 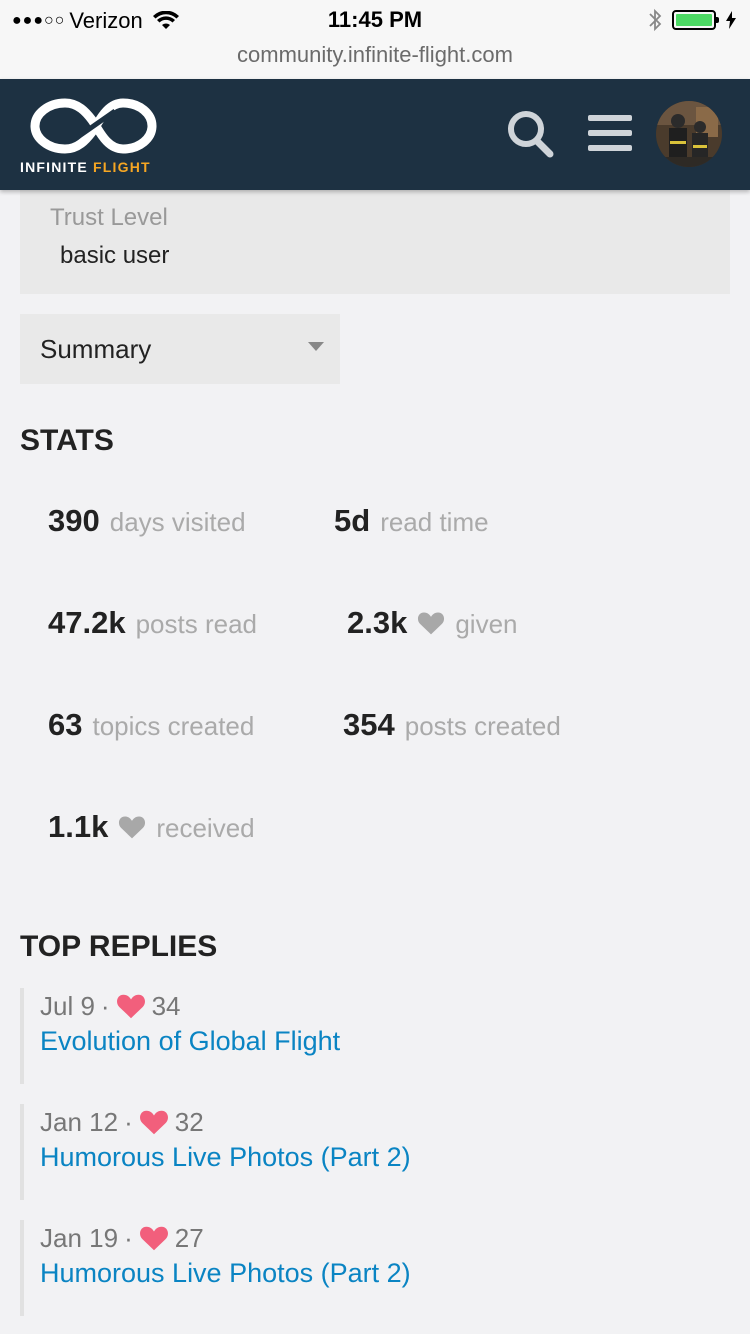 What do you see at coordinates (610, 134) in the screenshot?
I see `hamburger-menu-icon` at bounding box center [610, 134].